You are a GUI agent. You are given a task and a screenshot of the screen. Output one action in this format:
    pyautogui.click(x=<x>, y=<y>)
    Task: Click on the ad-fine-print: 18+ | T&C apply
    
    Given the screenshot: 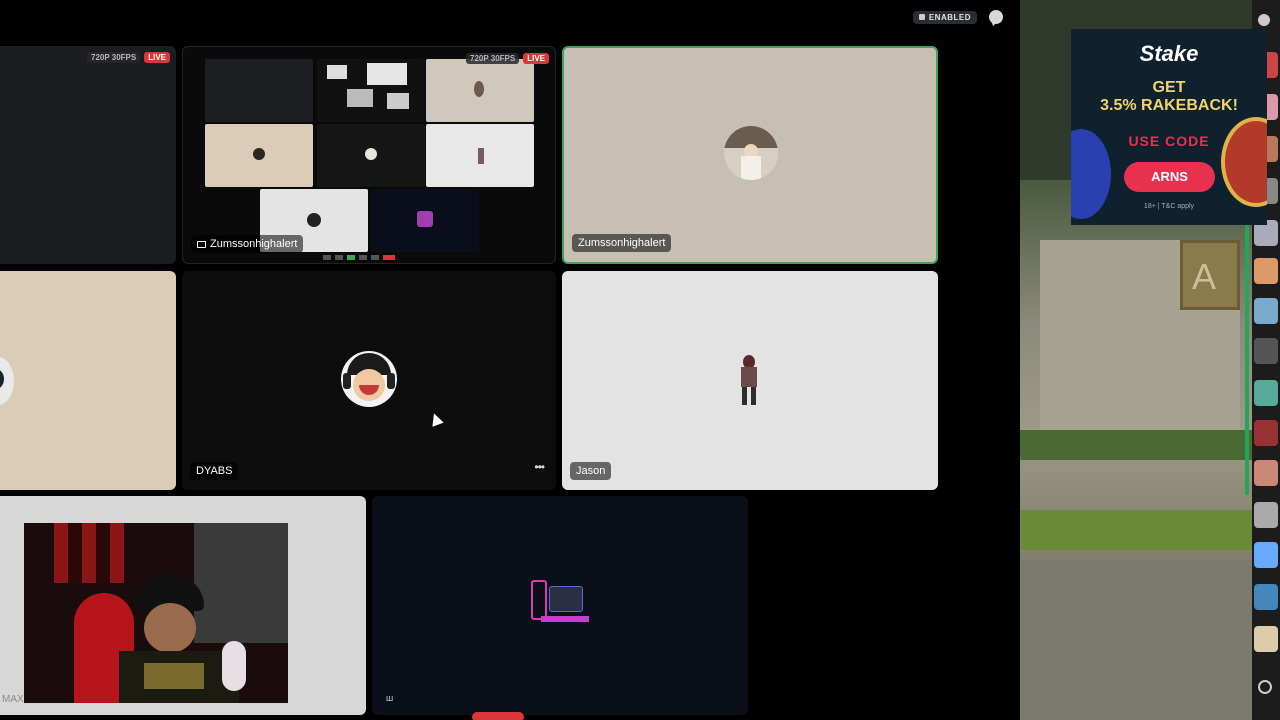 What is the action you would take?
    pyautogui.click(x=1169, y=206)
    